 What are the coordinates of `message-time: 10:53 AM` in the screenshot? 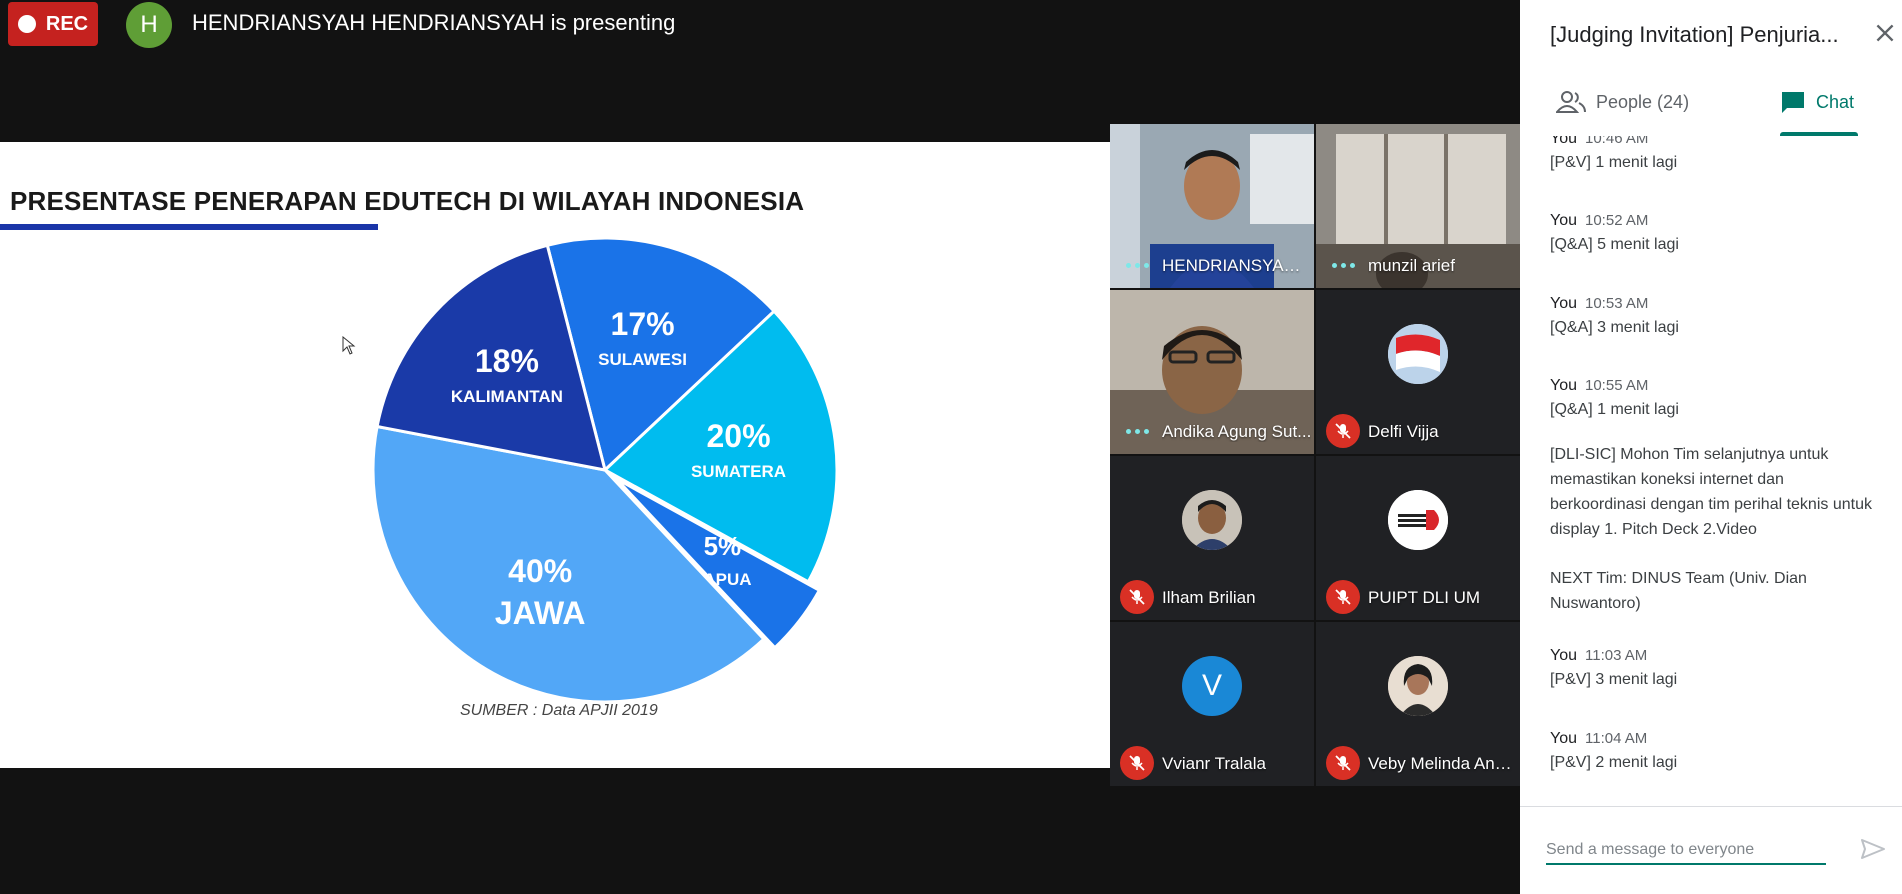 It's located at (1617, 303).